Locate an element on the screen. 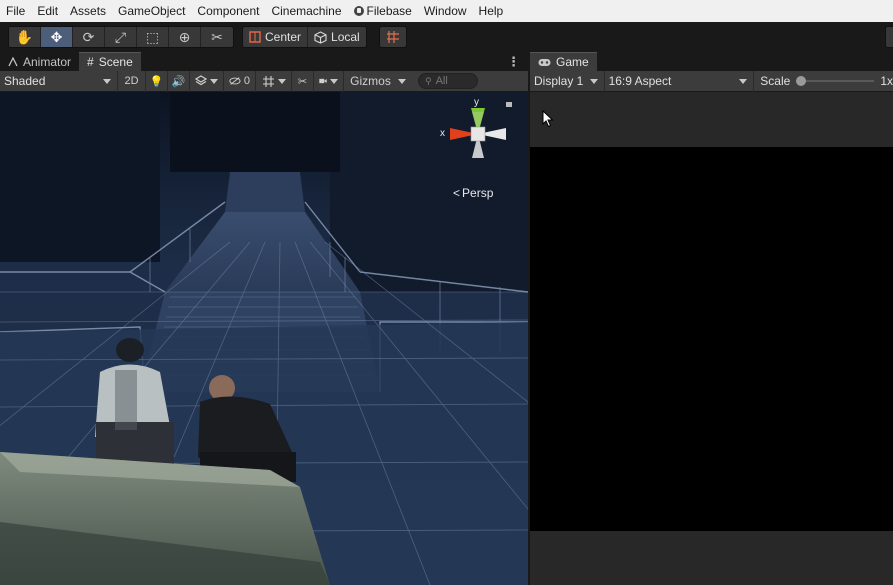 The image size is (893, 585). scene-toolbar: Shaded 2D 💡 🔊 0 ✂ Gizmos ⚲ All is located at coordinates (264, 81).